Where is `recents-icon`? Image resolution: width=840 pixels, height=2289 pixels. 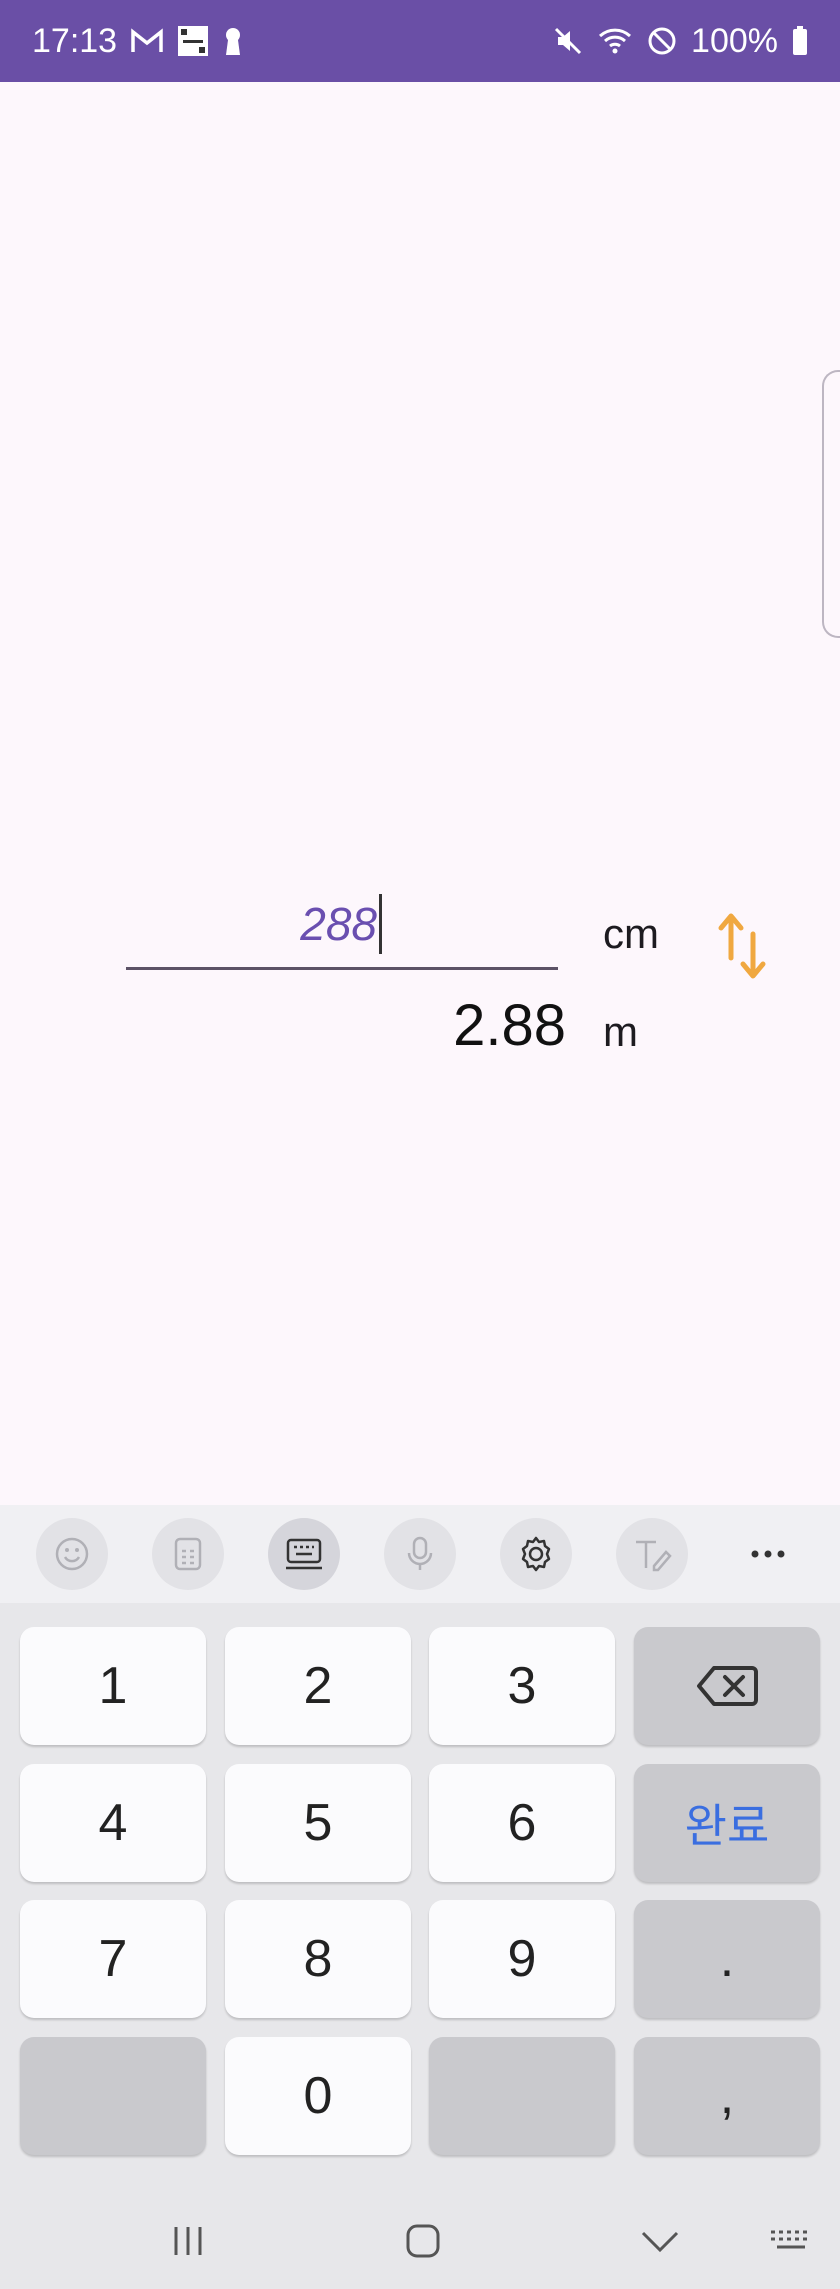
recents-icon is located at coordinates (188, 2241).